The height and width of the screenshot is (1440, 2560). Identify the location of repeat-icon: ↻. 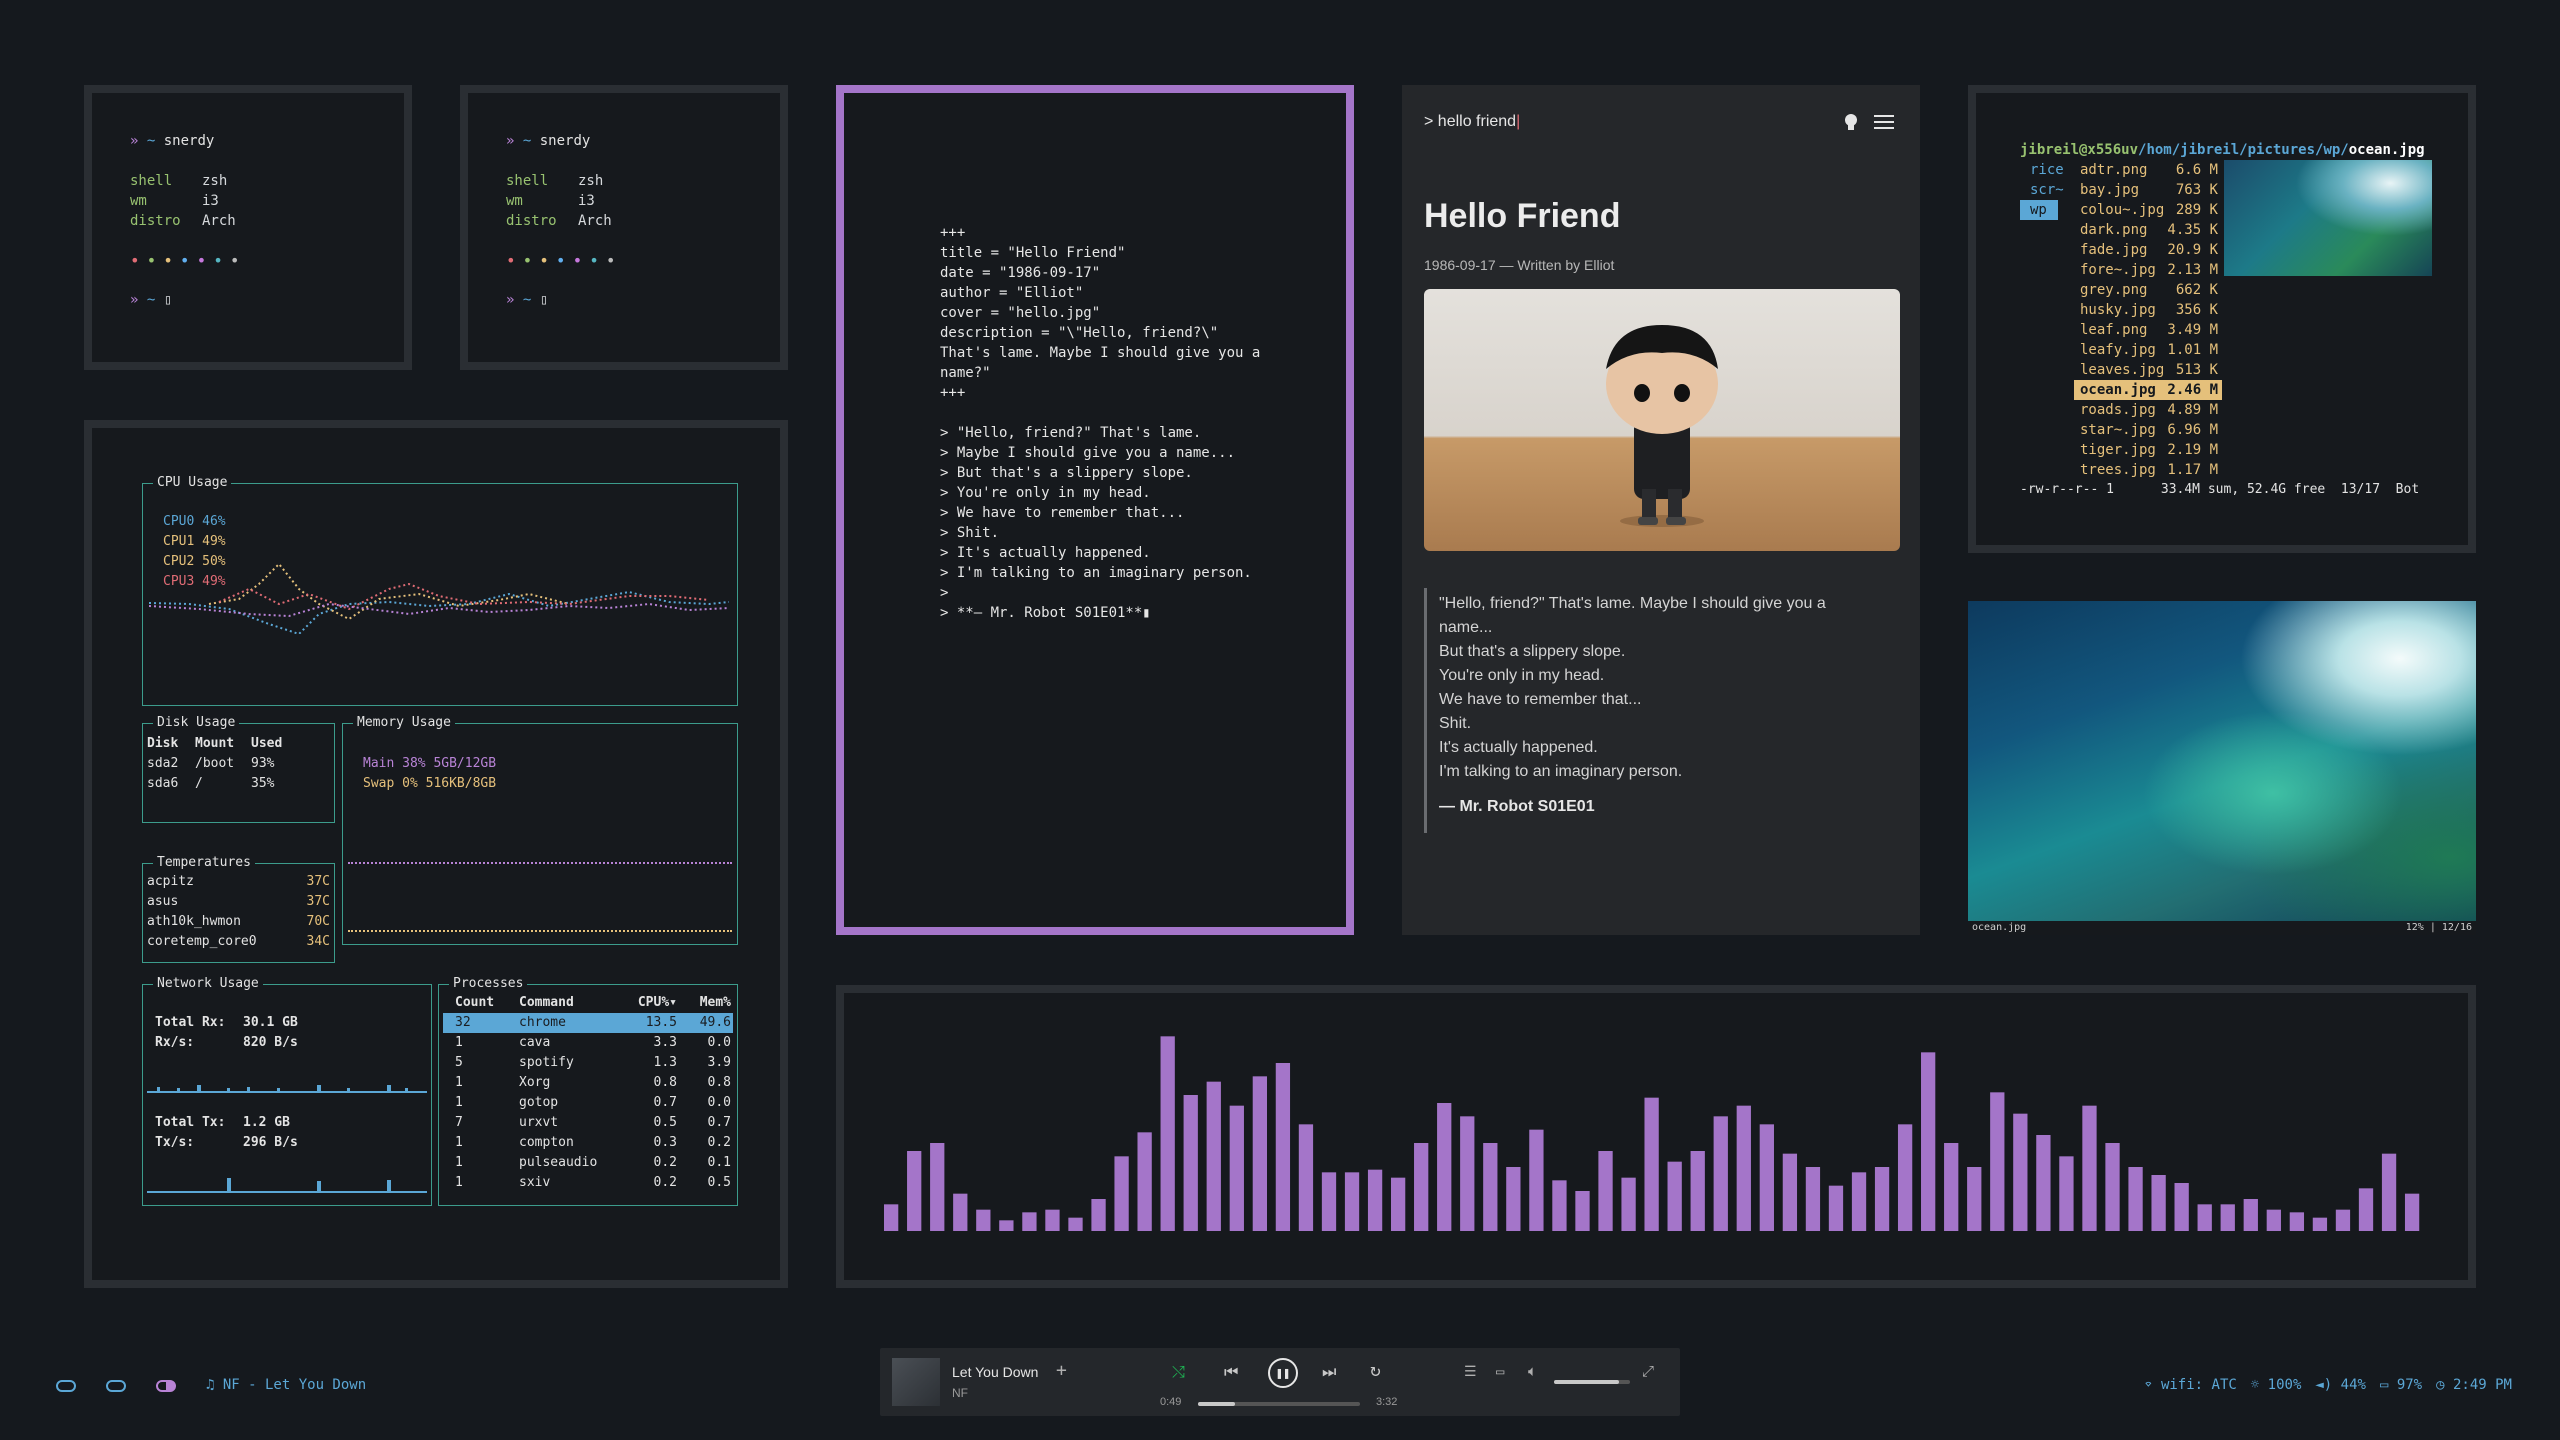
(1375, 1370).